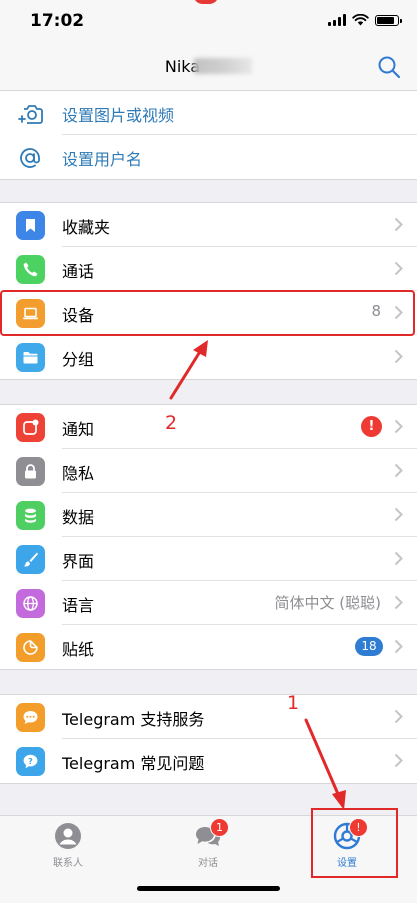 The height and width of the screenshot is (903, 417). I want to click on profile-actions-group: 设置图片或视频 设置用户名, so click(208, 135).